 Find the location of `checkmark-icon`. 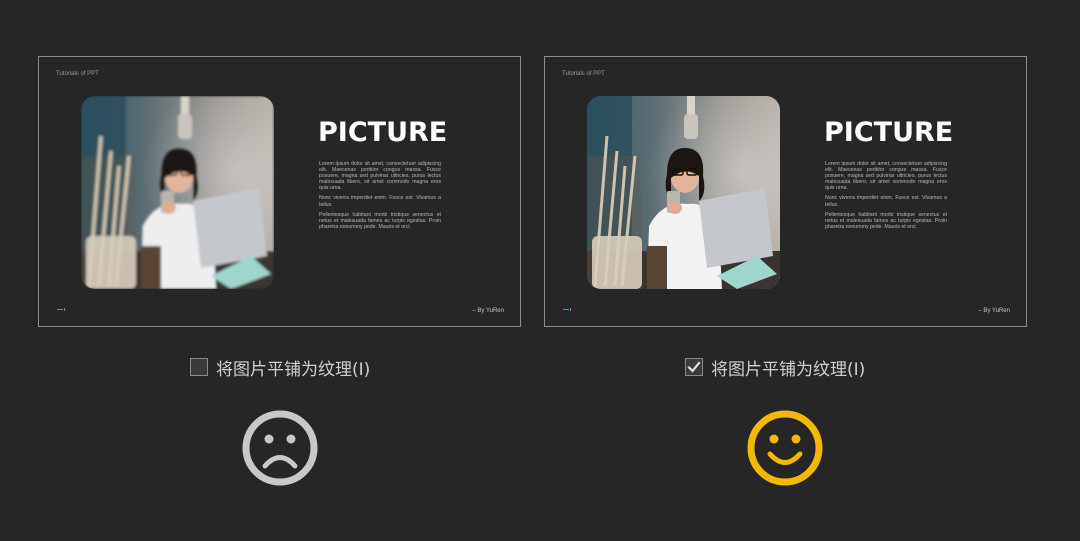

checkmark-icon is located at coordinates (694, 367).